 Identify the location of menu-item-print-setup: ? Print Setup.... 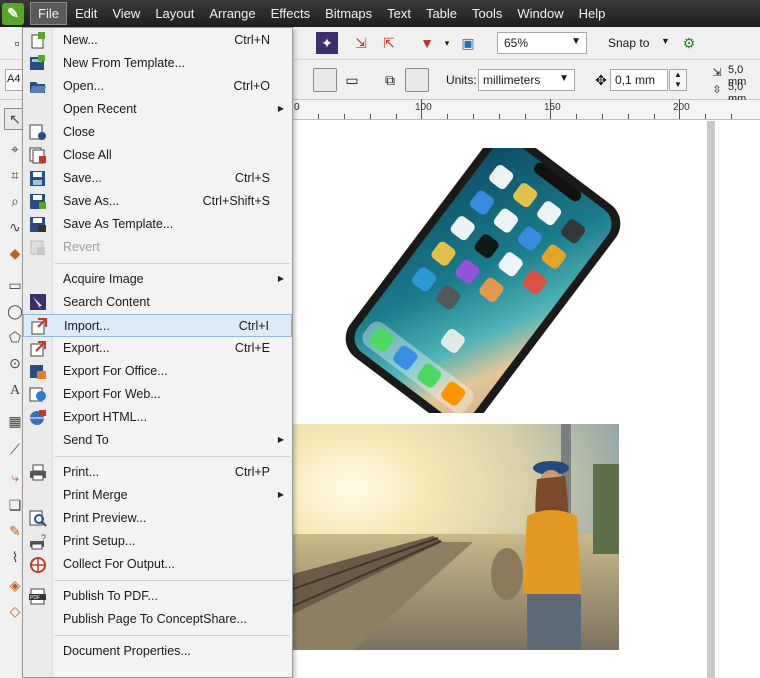
(157, 541).